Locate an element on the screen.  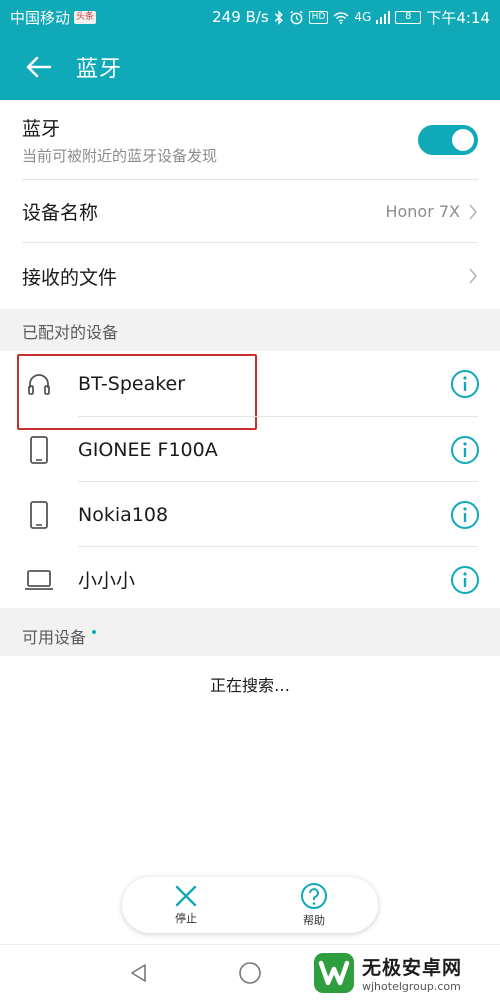
circle-home-icon is located at coordinates (250, 973).